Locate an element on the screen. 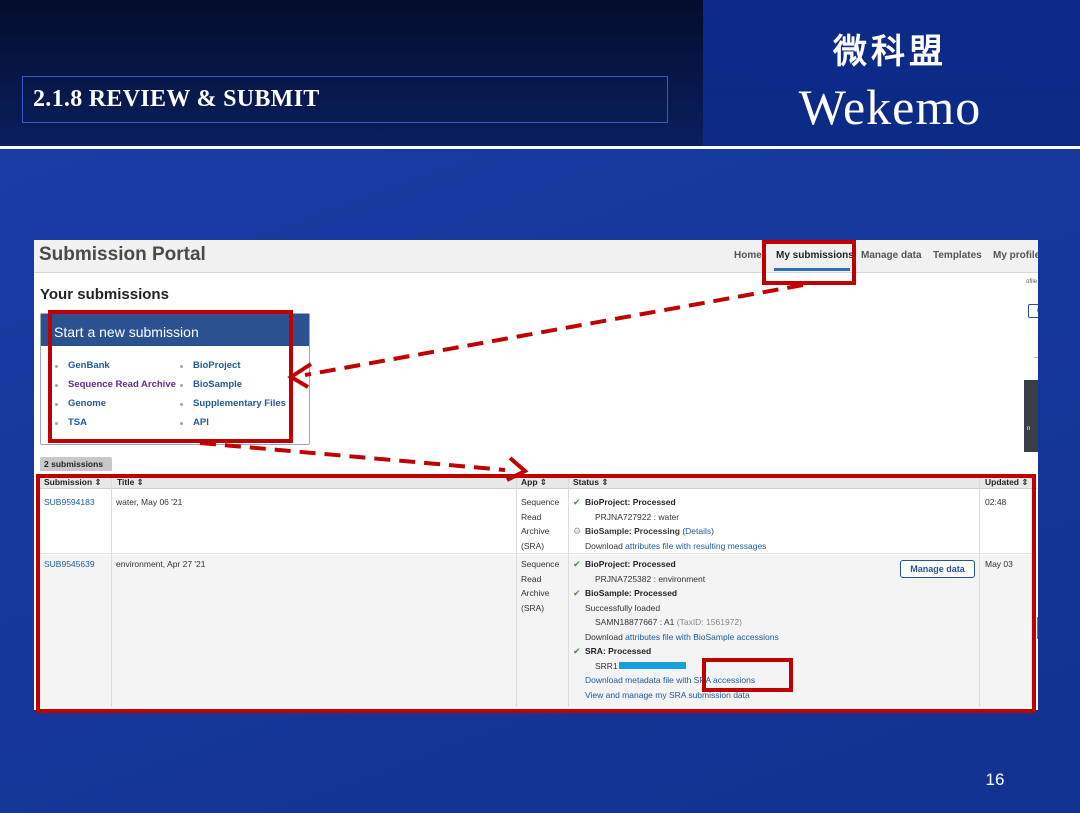 This screenshot has width=1080, height=813. slide-number: 16 is located at coordinates (995, 779).